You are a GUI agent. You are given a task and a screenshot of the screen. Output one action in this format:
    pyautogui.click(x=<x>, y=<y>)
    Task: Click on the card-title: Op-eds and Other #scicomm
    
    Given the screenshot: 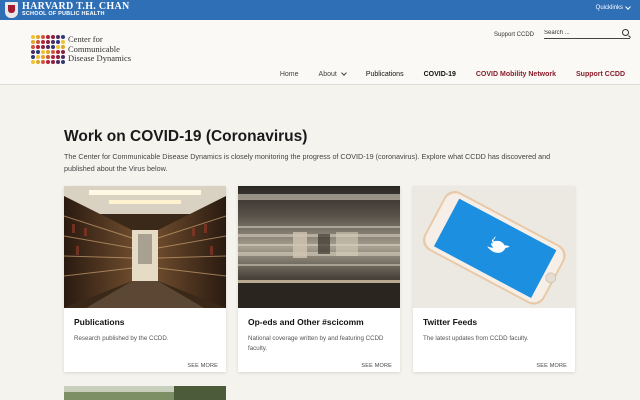 What is the action you would take?
    pyautogui.click(x=306, y=322)
    